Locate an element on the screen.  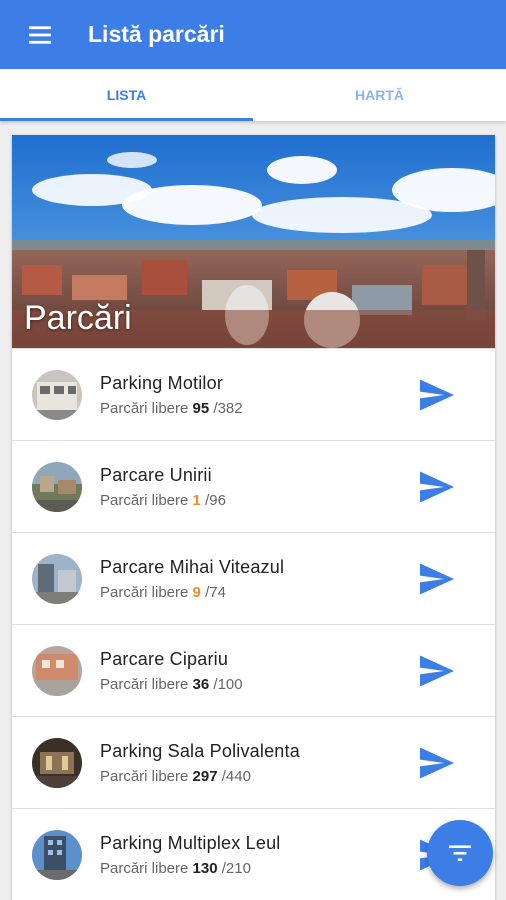
free-count: 95 is located at coordinates (201, 408).